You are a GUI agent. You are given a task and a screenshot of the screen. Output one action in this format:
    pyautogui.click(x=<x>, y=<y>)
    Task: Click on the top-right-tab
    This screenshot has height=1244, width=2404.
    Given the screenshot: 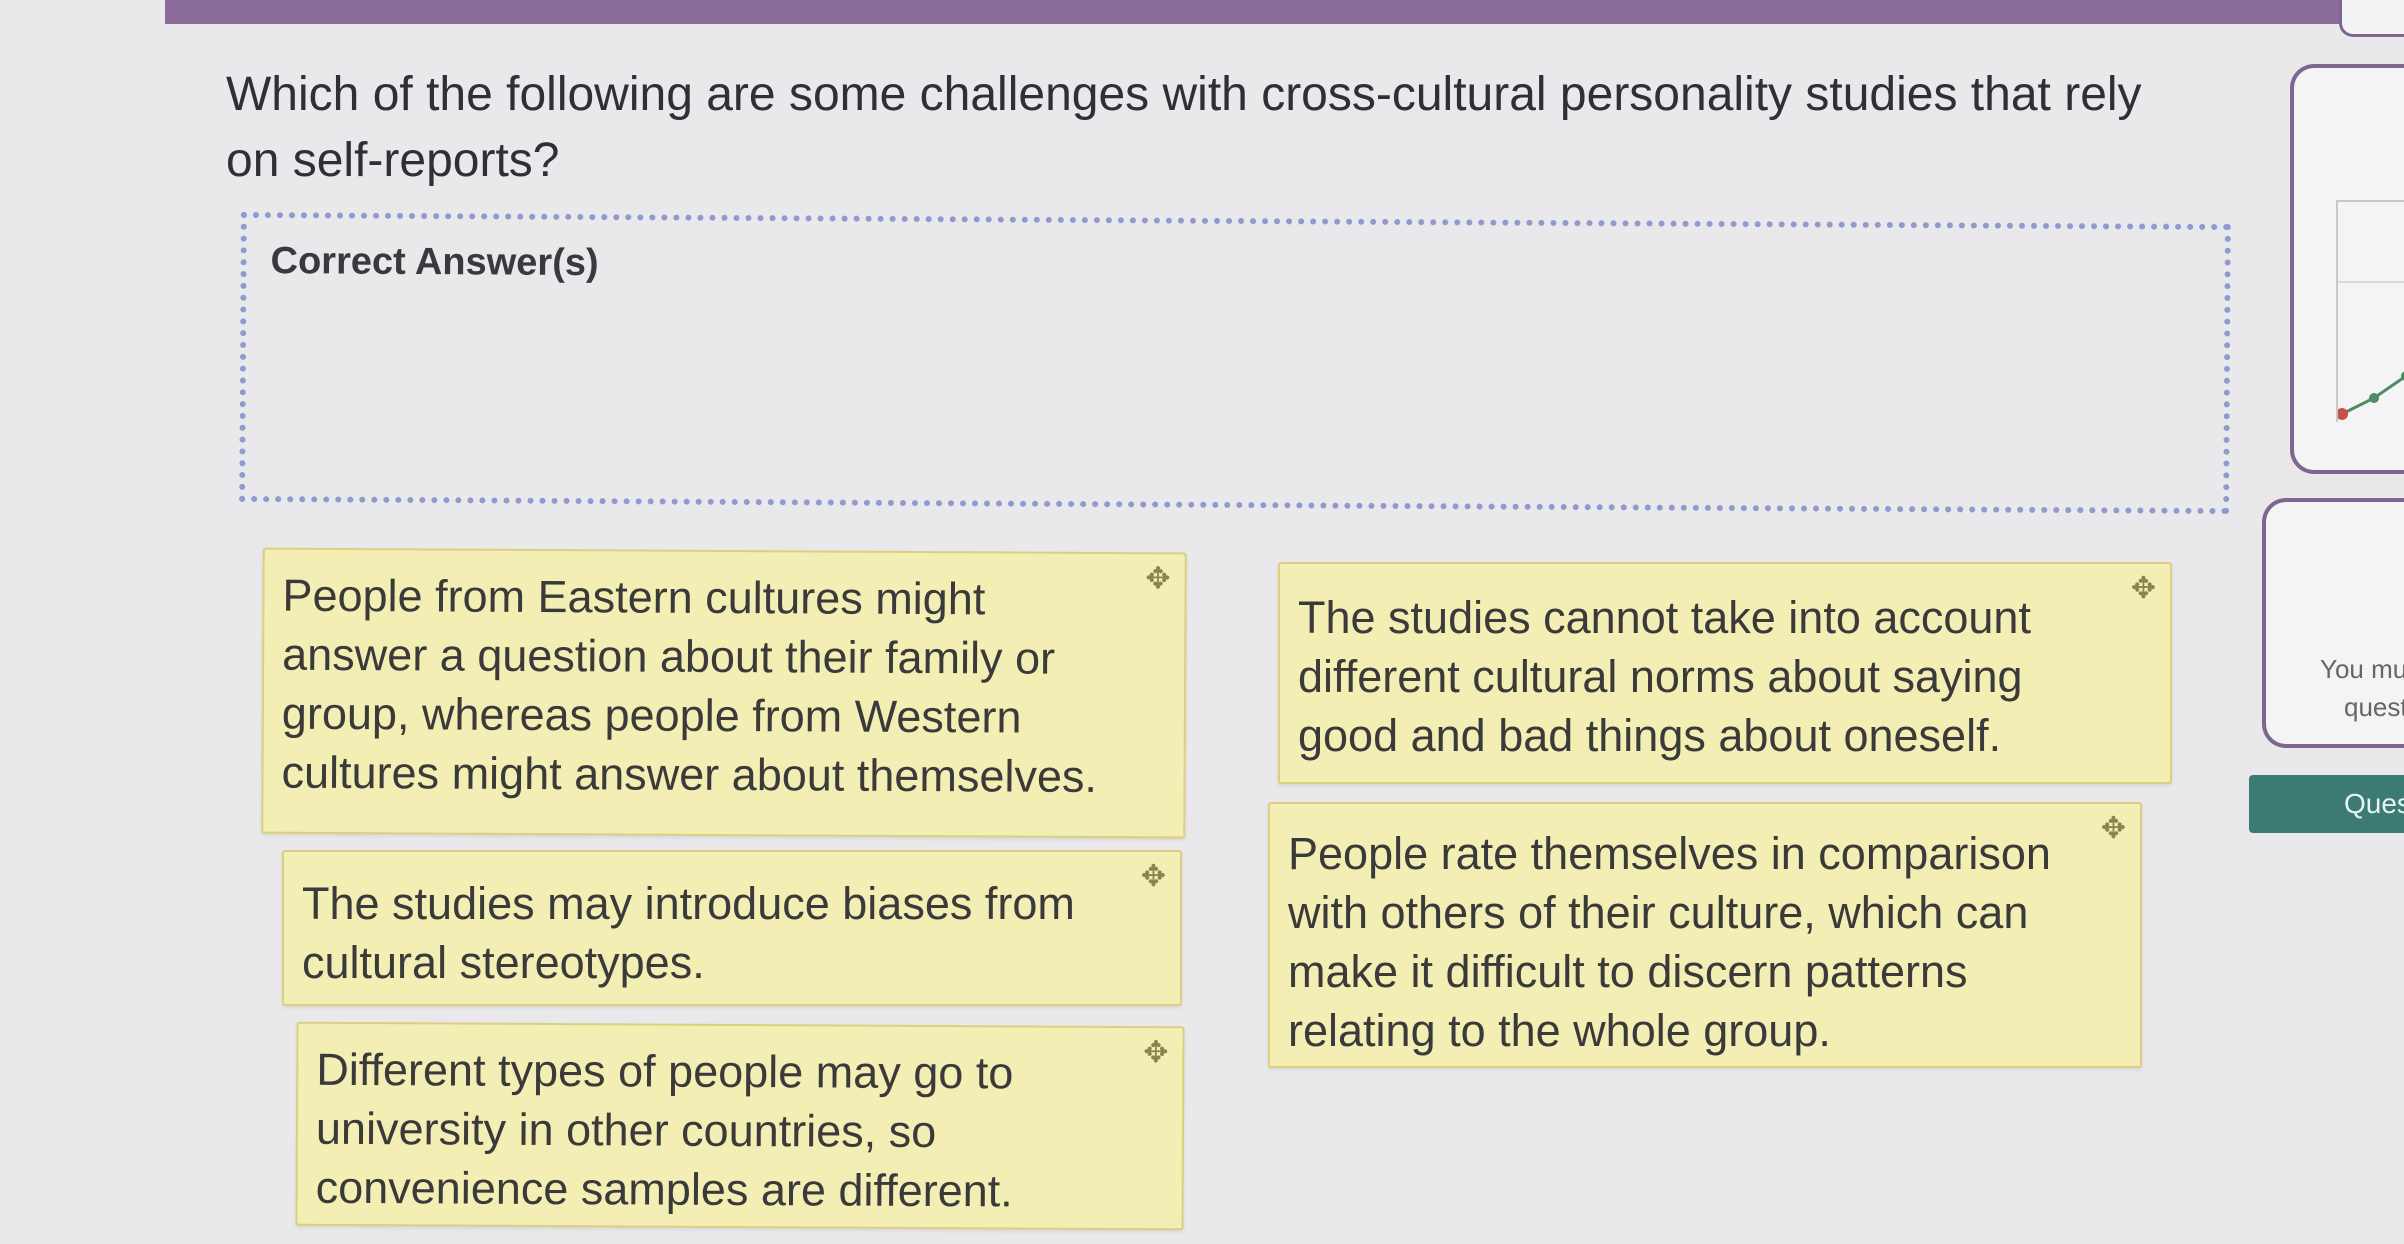 What is the action you would take?
    pyautogui.click(x=2371, y=18)
    